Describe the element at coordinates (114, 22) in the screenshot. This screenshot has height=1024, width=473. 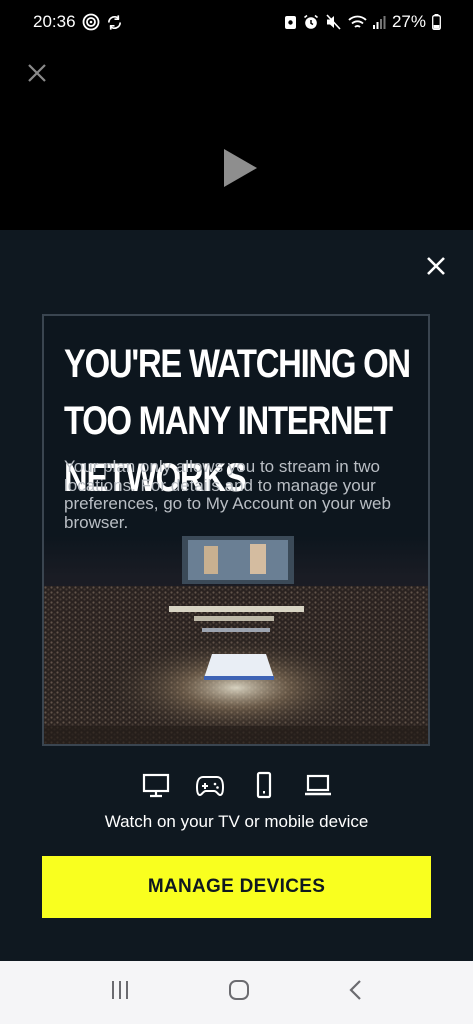
I see `sync-icon` at that location.